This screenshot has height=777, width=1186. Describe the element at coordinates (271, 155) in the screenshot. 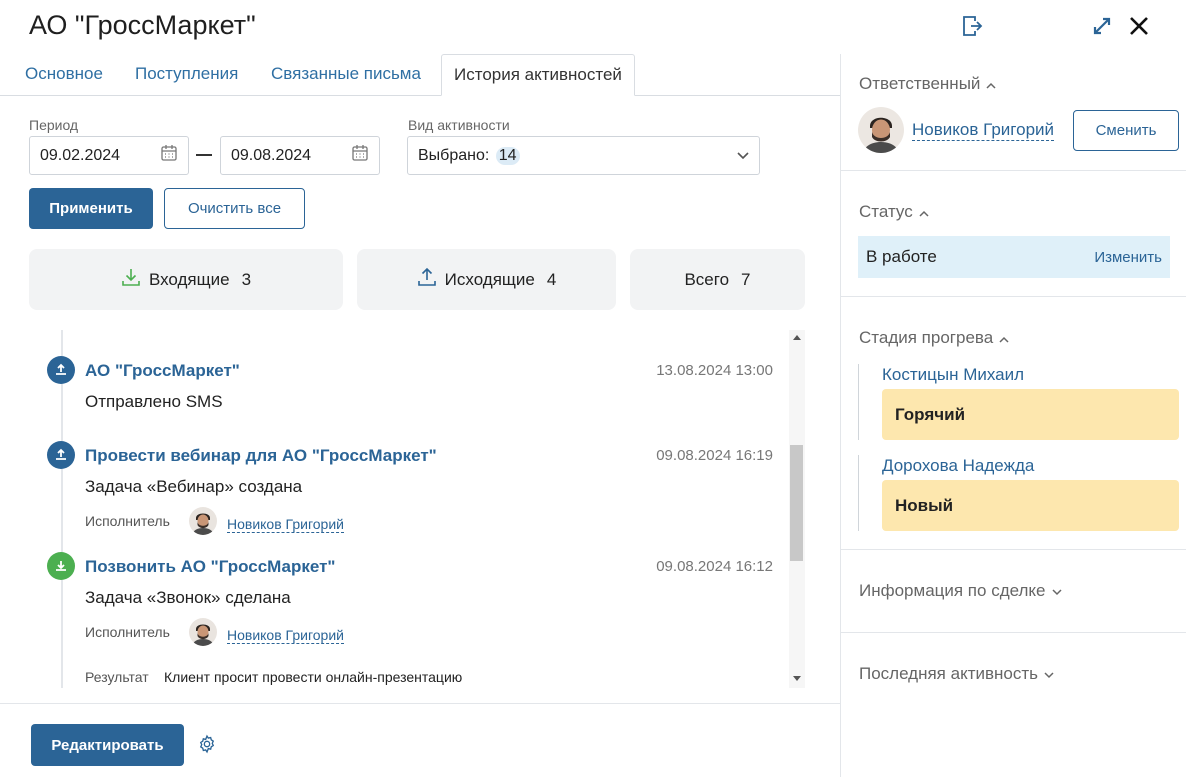

I see `date-to-value: 09.08.2024` at that location.